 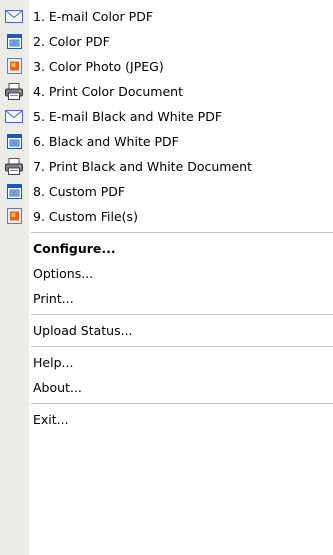 I want to click on menu-item-print-bw-document: 7. Print Black and White Document, so click(x=166, y=166).